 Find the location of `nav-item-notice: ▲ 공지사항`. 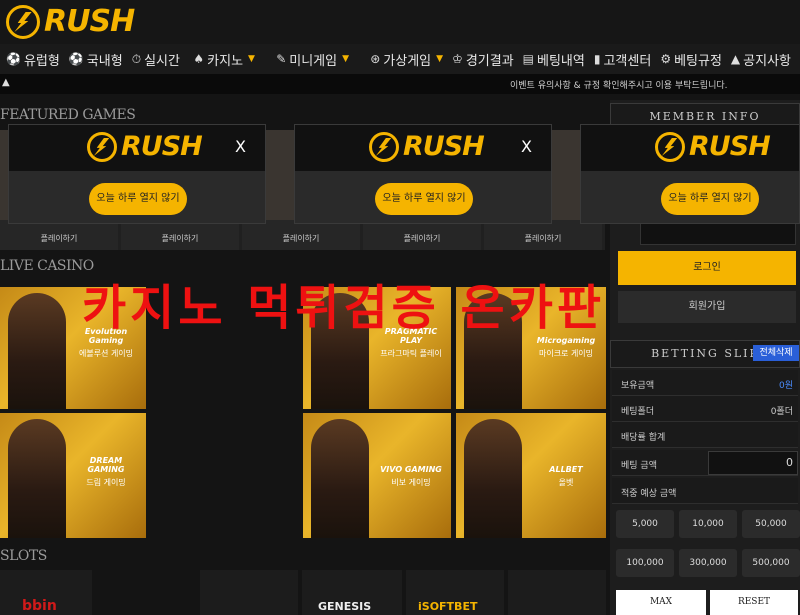

nav-item-notice: ▲ 공지사항 is located at coordinates (761, 59).